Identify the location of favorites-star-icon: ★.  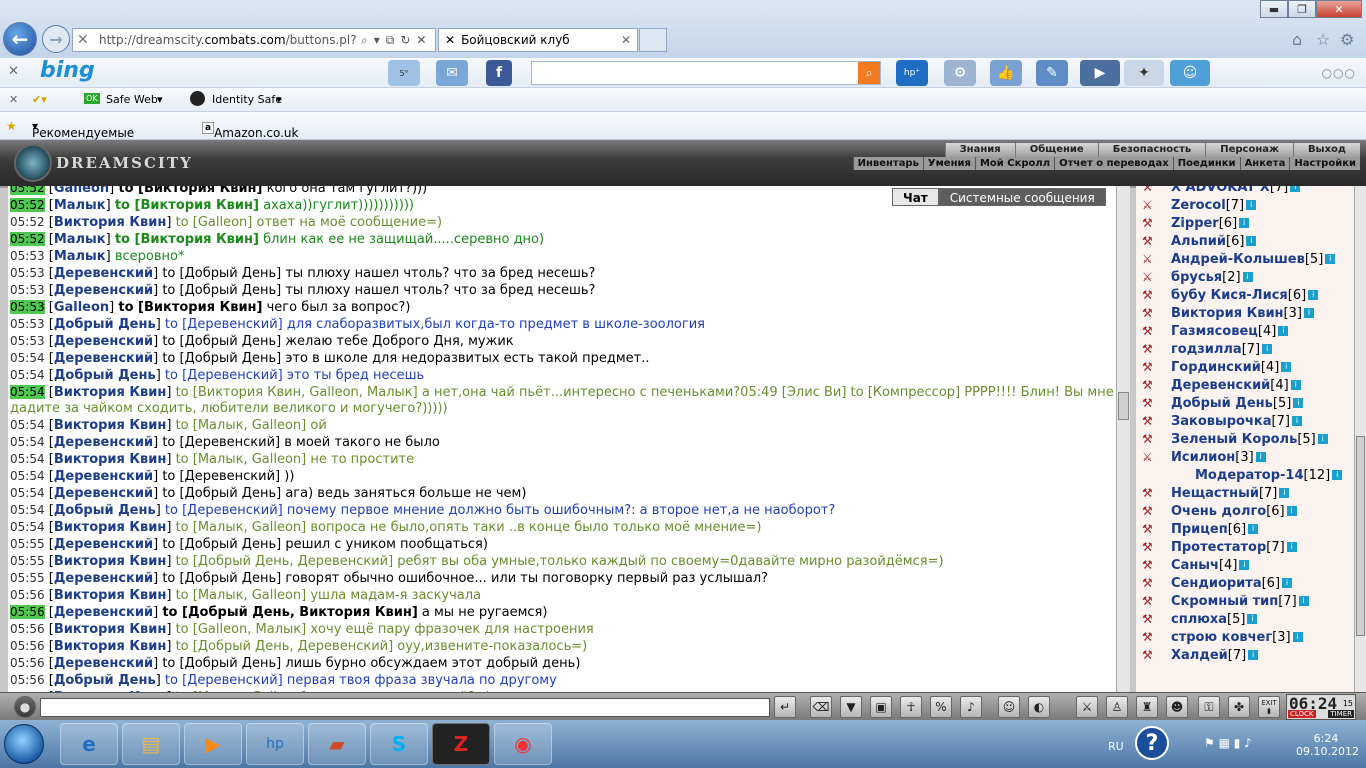
(11, 126).